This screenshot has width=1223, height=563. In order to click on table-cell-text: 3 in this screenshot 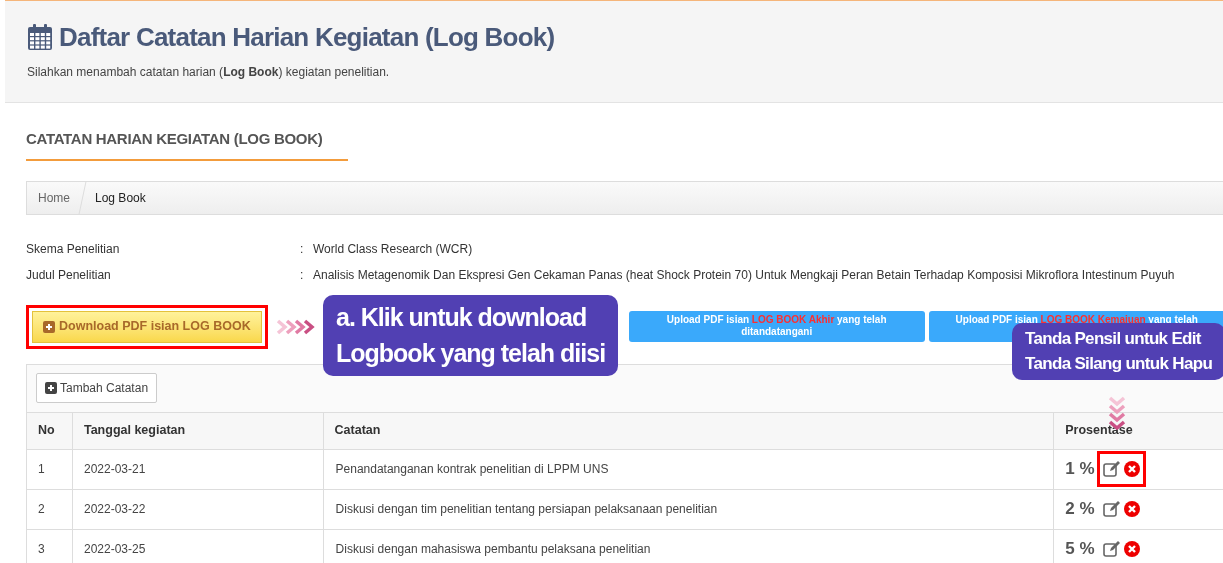, I will do `click(41, 549)`.